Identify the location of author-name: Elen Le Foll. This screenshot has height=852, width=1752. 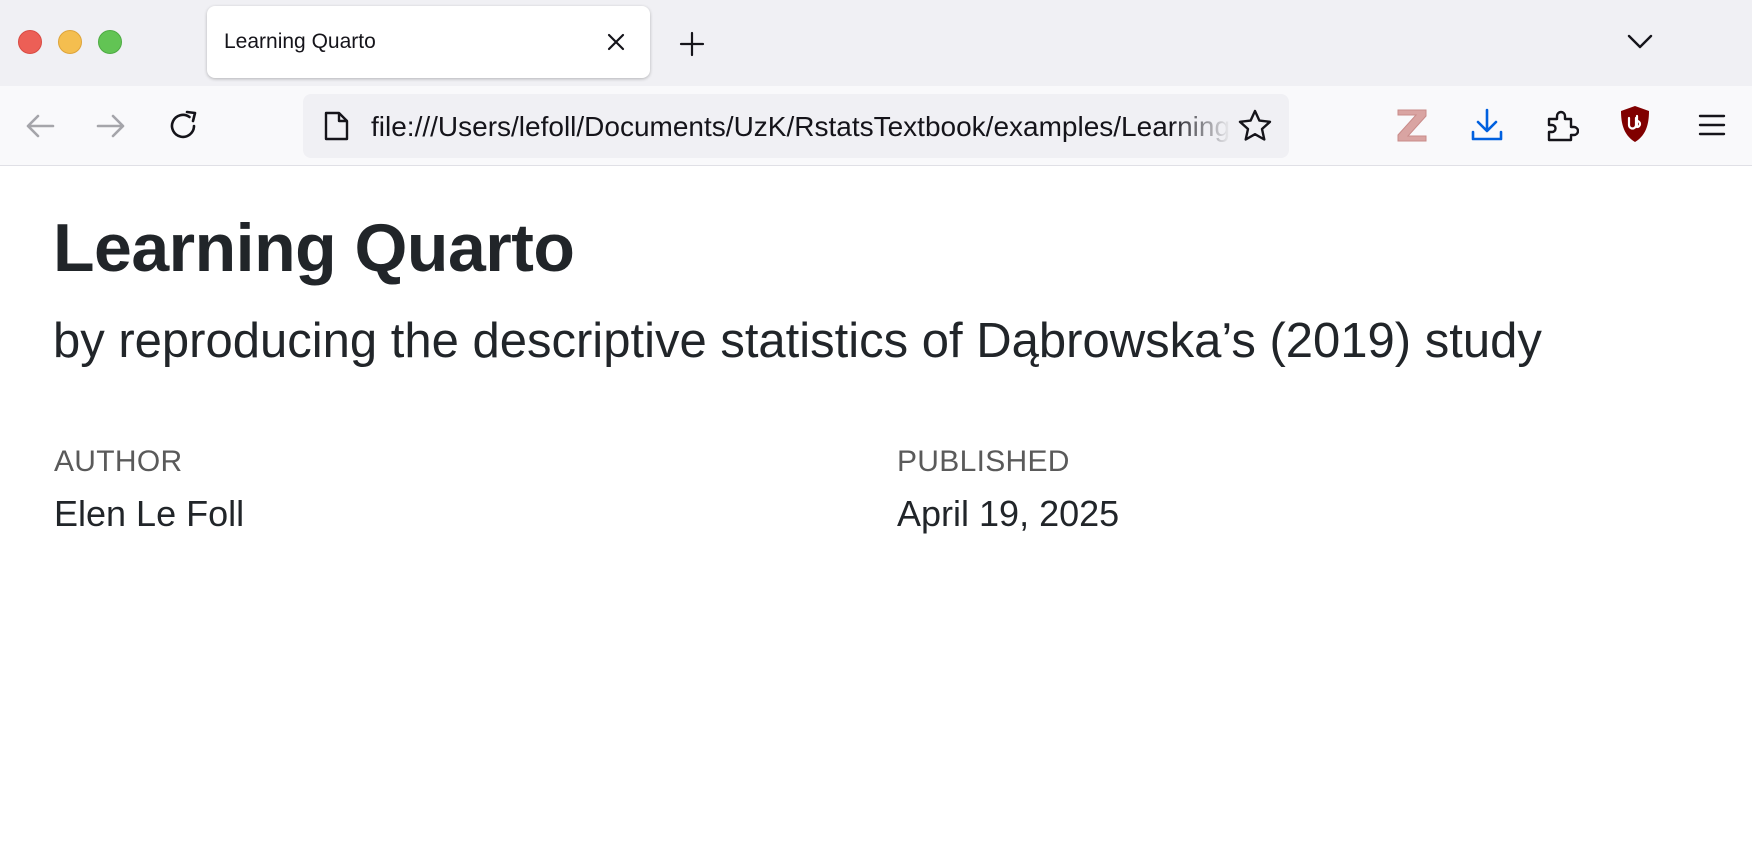
(149, 513).